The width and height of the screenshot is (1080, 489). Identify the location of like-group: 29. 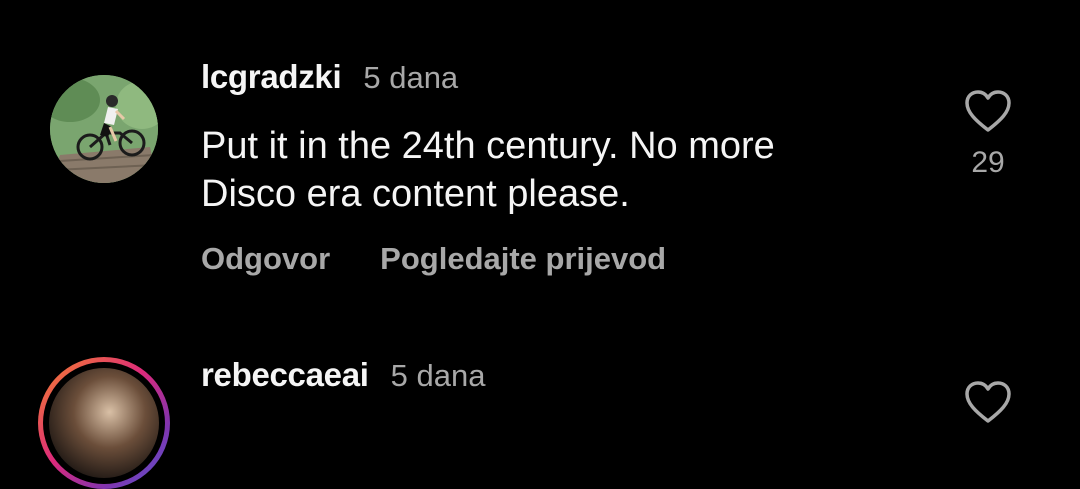
(988, 134).